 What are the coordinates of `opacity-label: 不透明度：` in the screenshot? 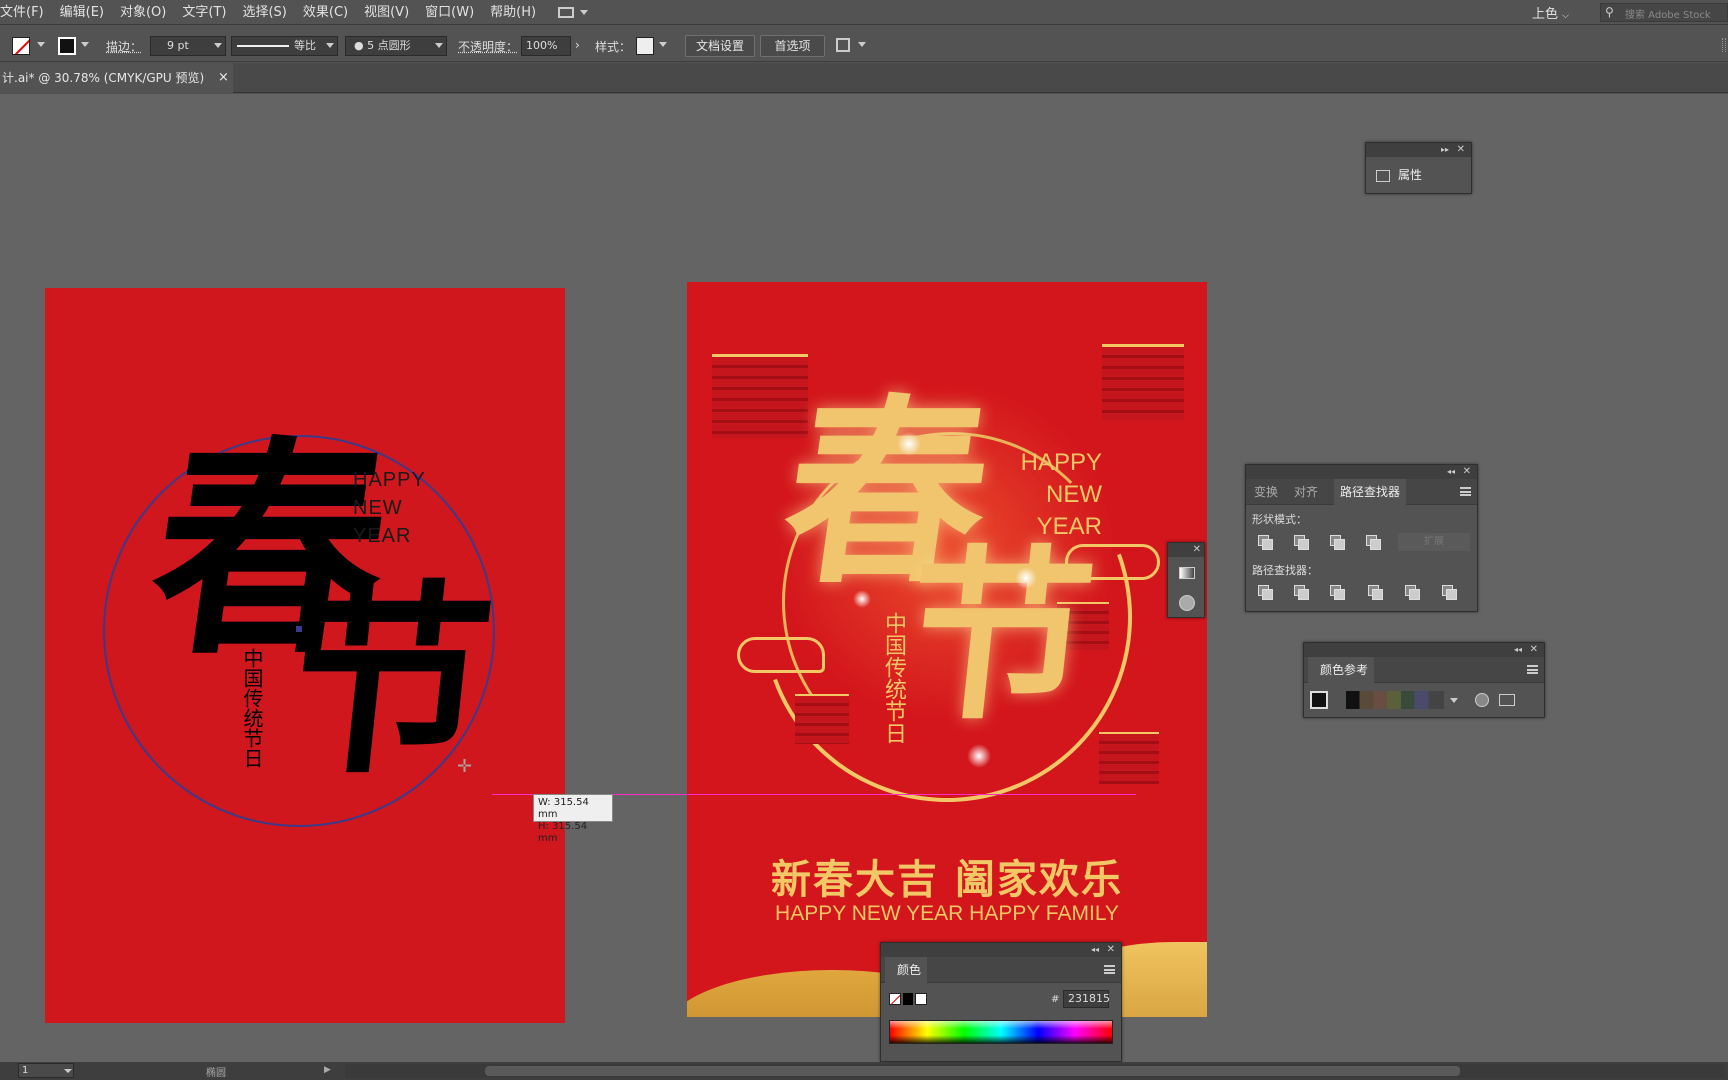 It's located at (488, 46).